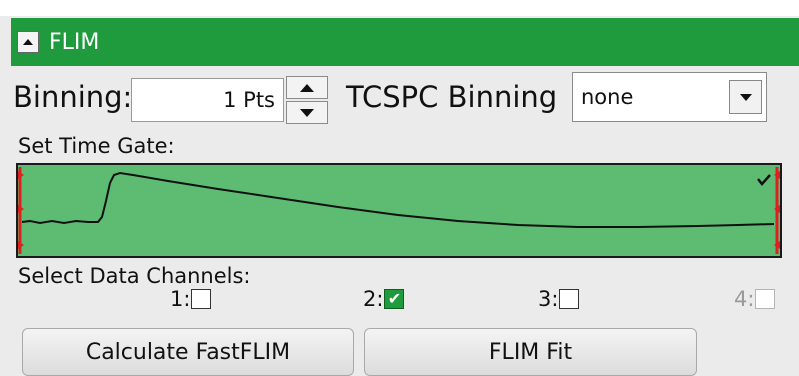 The image size is (799, 376). Describe the element at coordinates (548, 299) in the screenshot. I see `channel-label: 3:` at that location.